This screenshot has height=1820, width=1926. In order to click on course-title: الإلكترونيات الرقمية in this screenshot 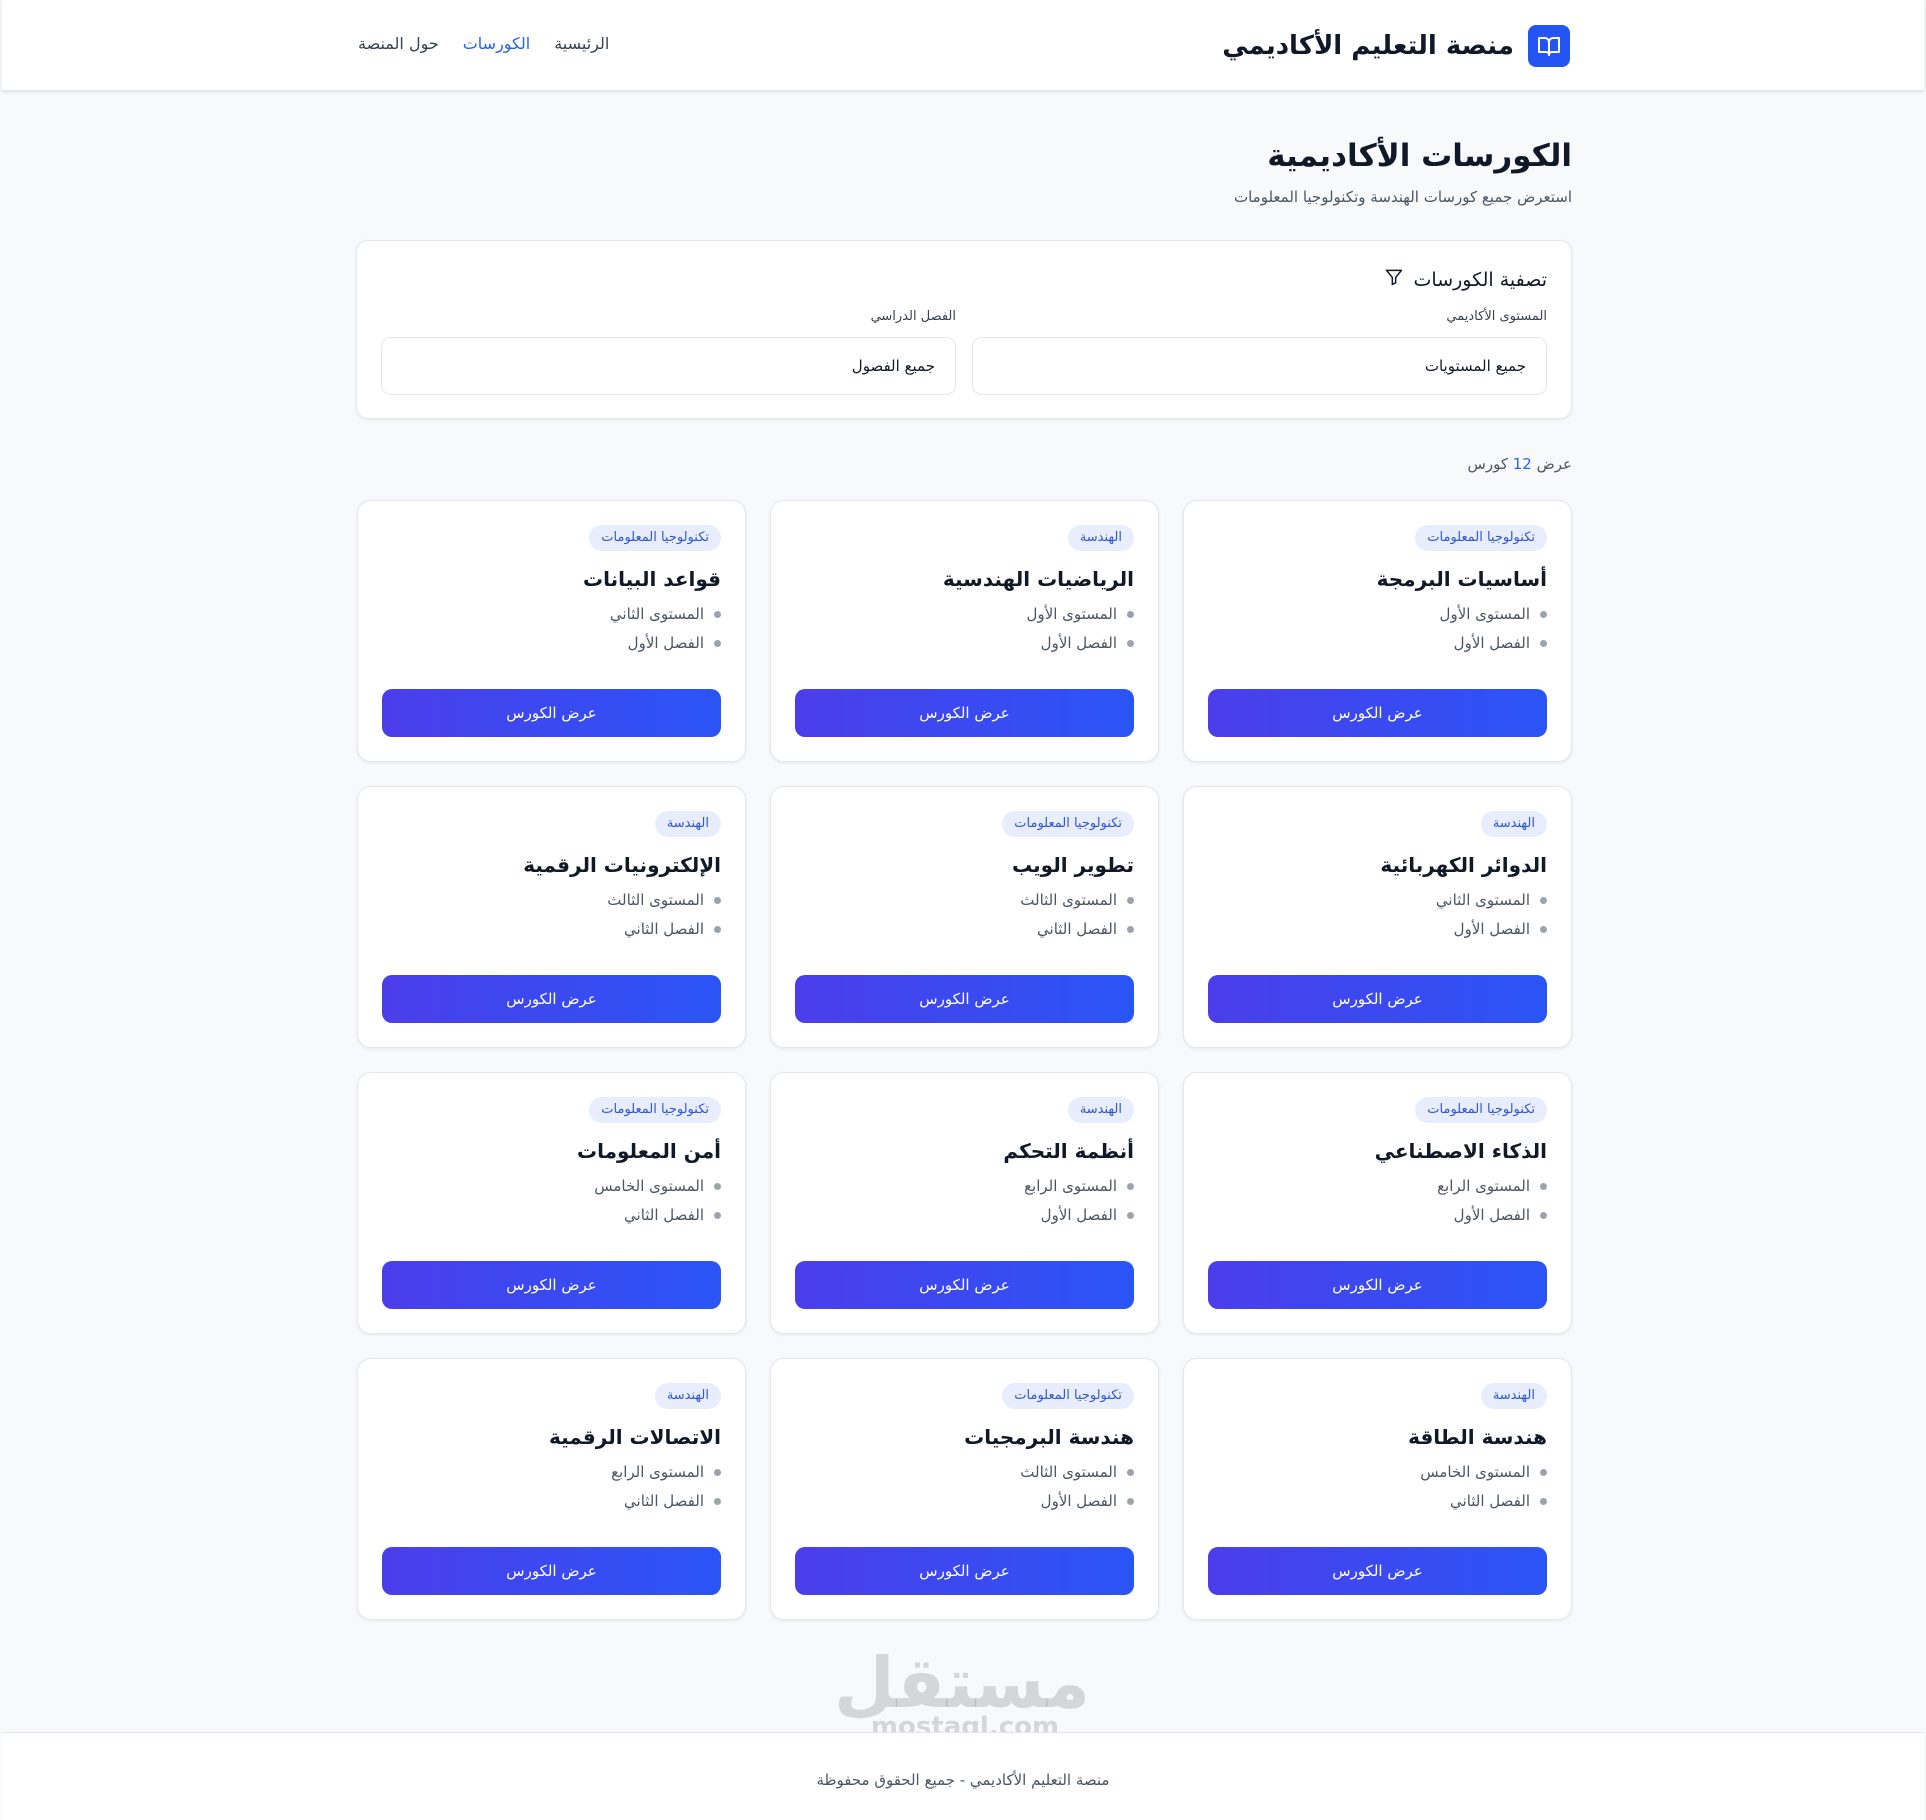, I will do `click(622, 865)`.